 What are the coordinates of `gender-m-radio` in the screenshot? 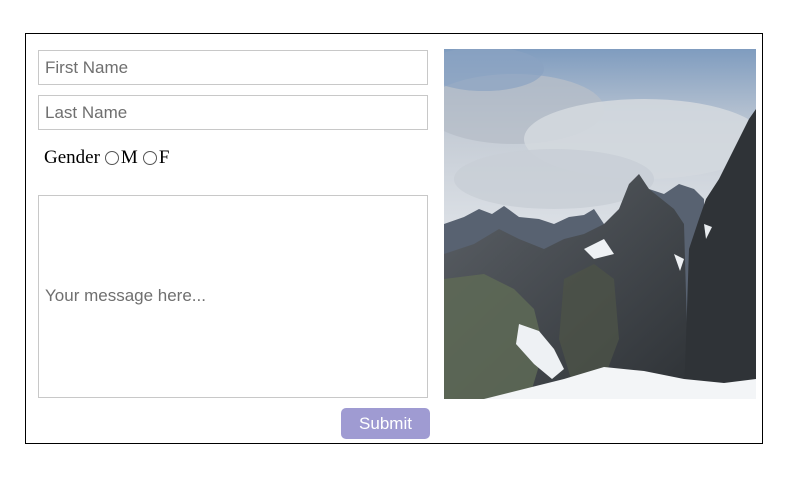 It's located at (111, 158).